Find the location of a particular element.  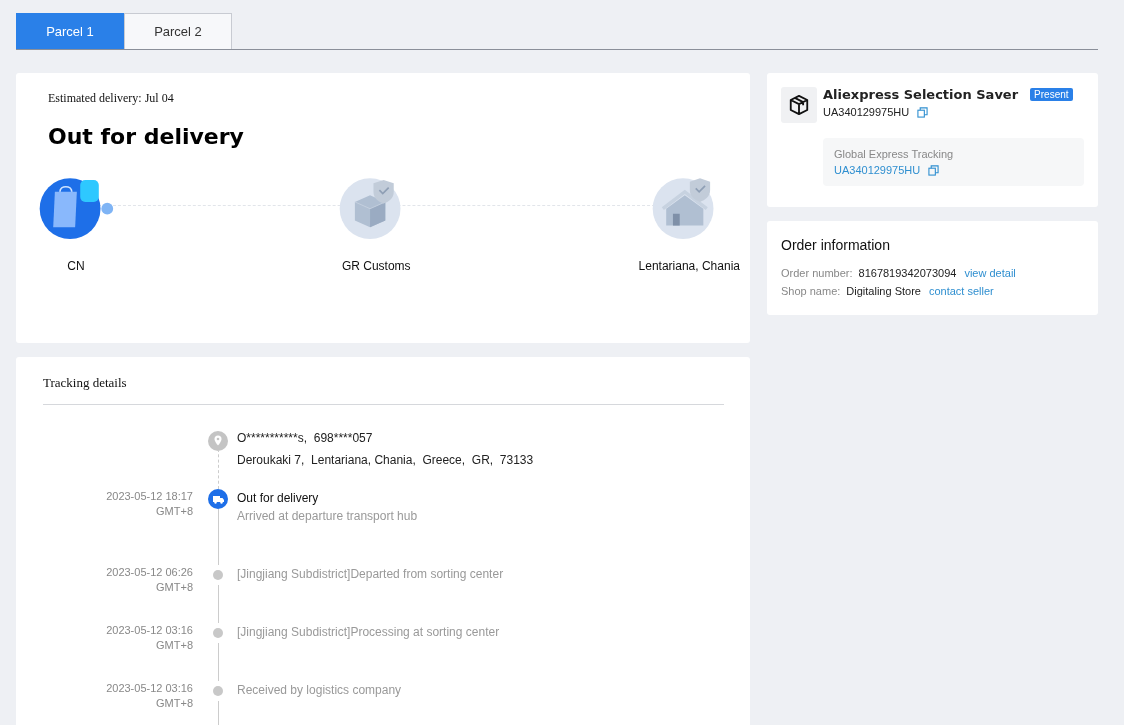

event-time: 2023-05-12 18:17 is located at coordinates (149, 496).